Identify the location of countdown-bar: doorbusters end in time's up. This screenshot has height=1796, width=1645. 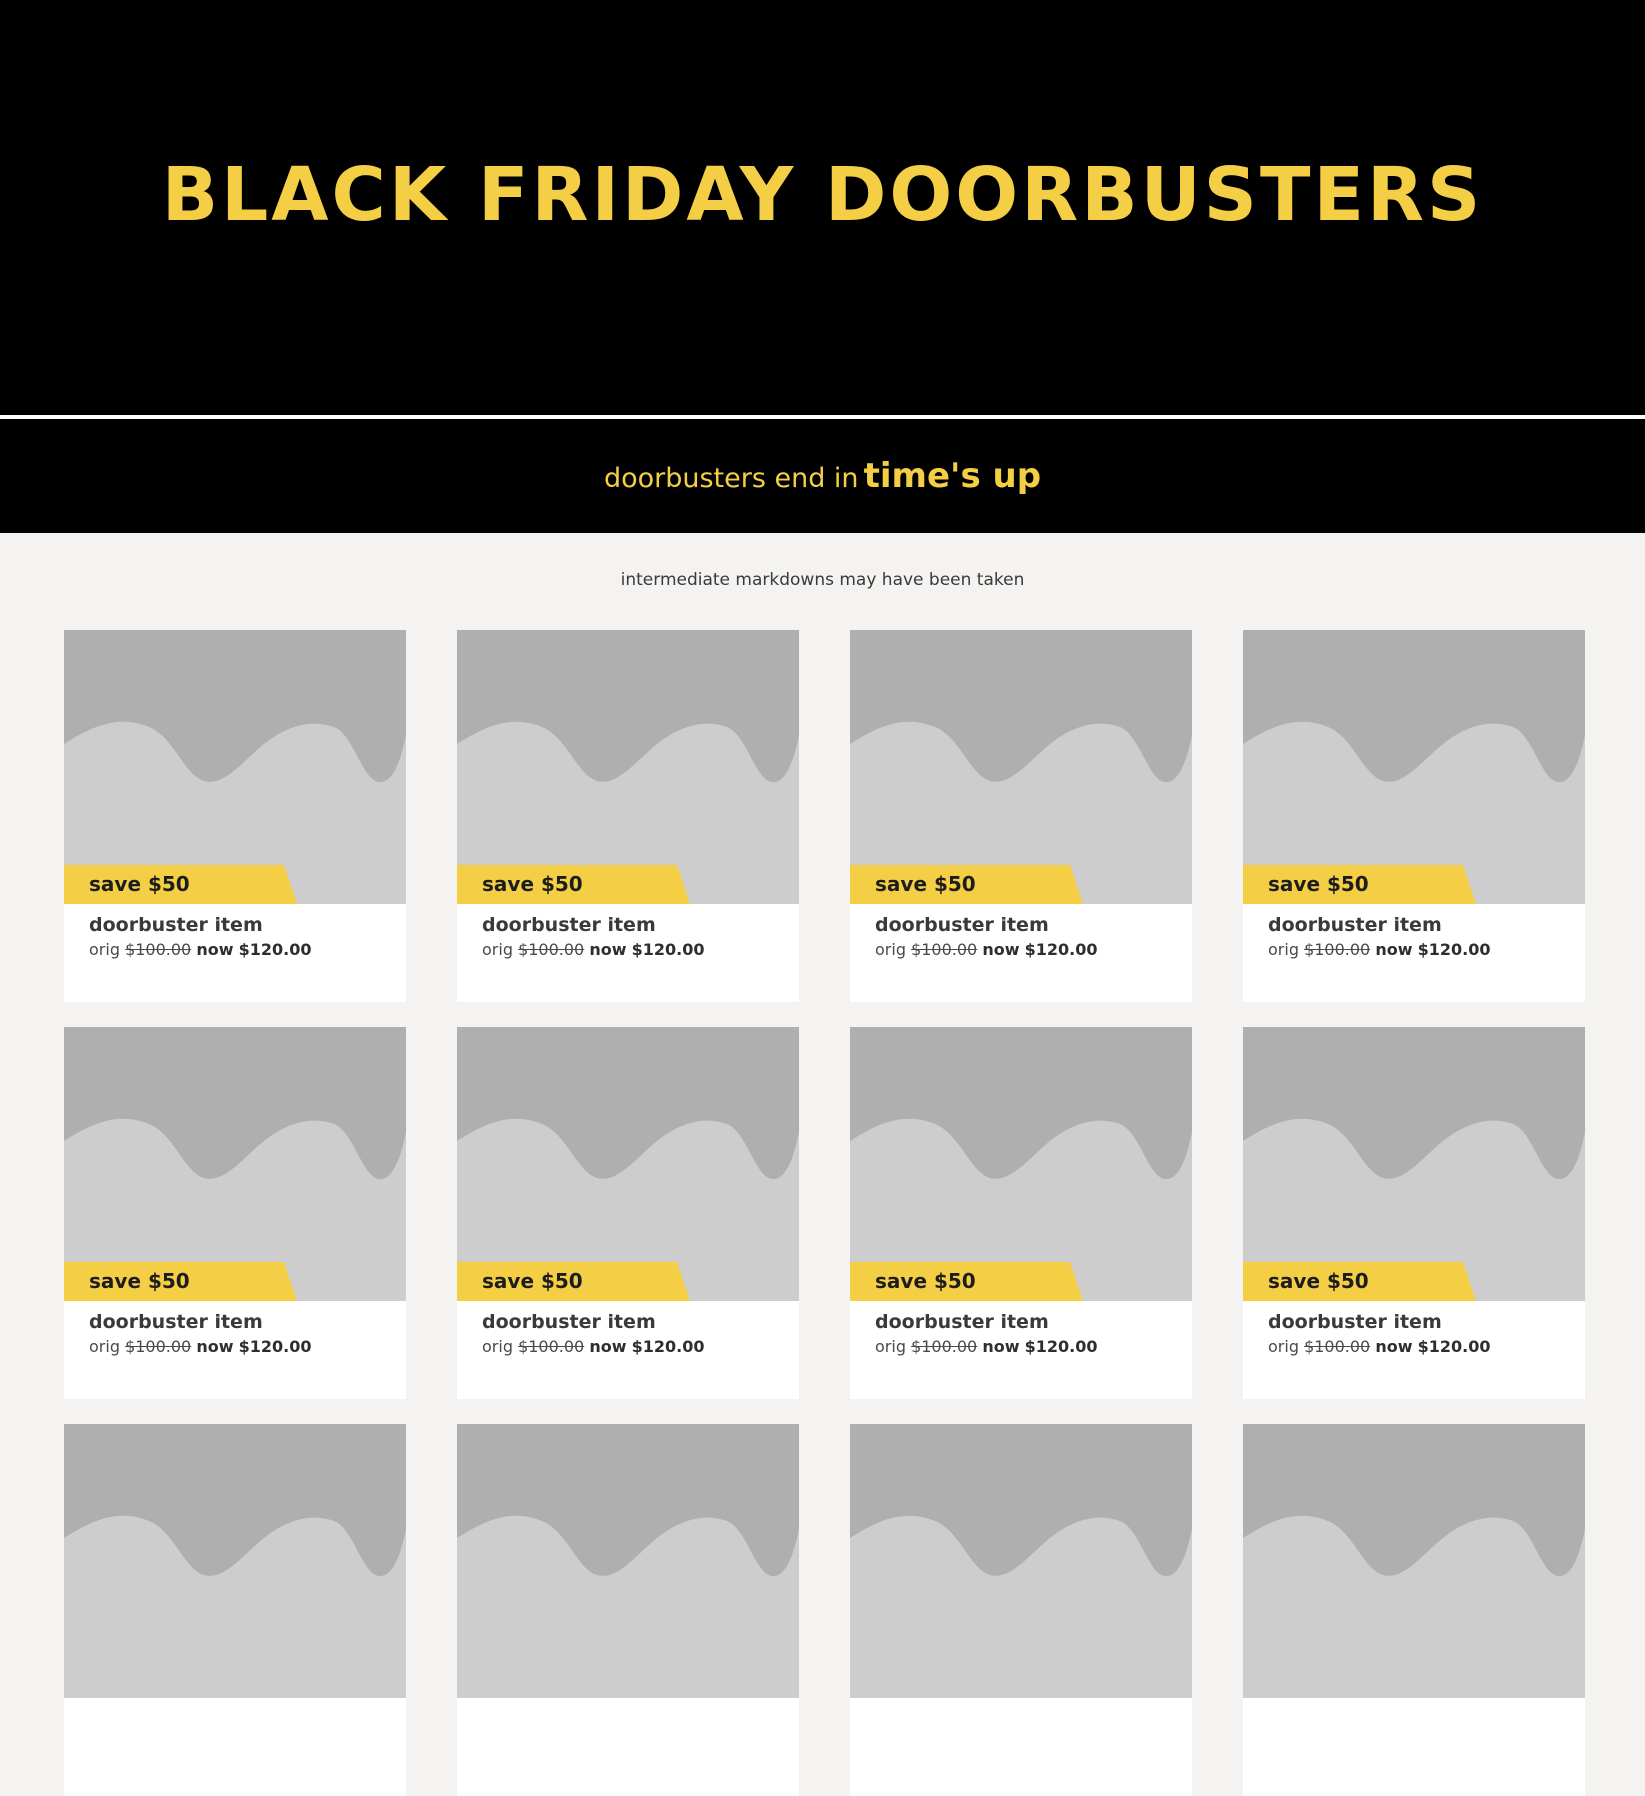
(822, 476).